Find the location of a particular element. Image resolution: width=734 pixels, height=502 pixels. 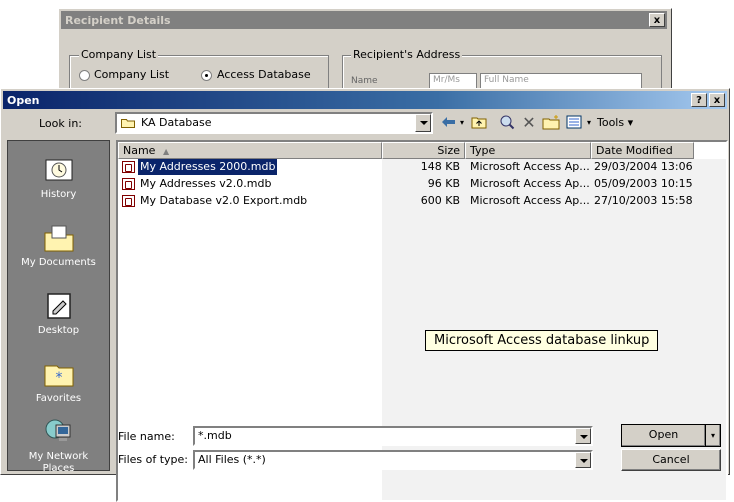

title-field: Mr/Ms is located at coordinates (453, 81).